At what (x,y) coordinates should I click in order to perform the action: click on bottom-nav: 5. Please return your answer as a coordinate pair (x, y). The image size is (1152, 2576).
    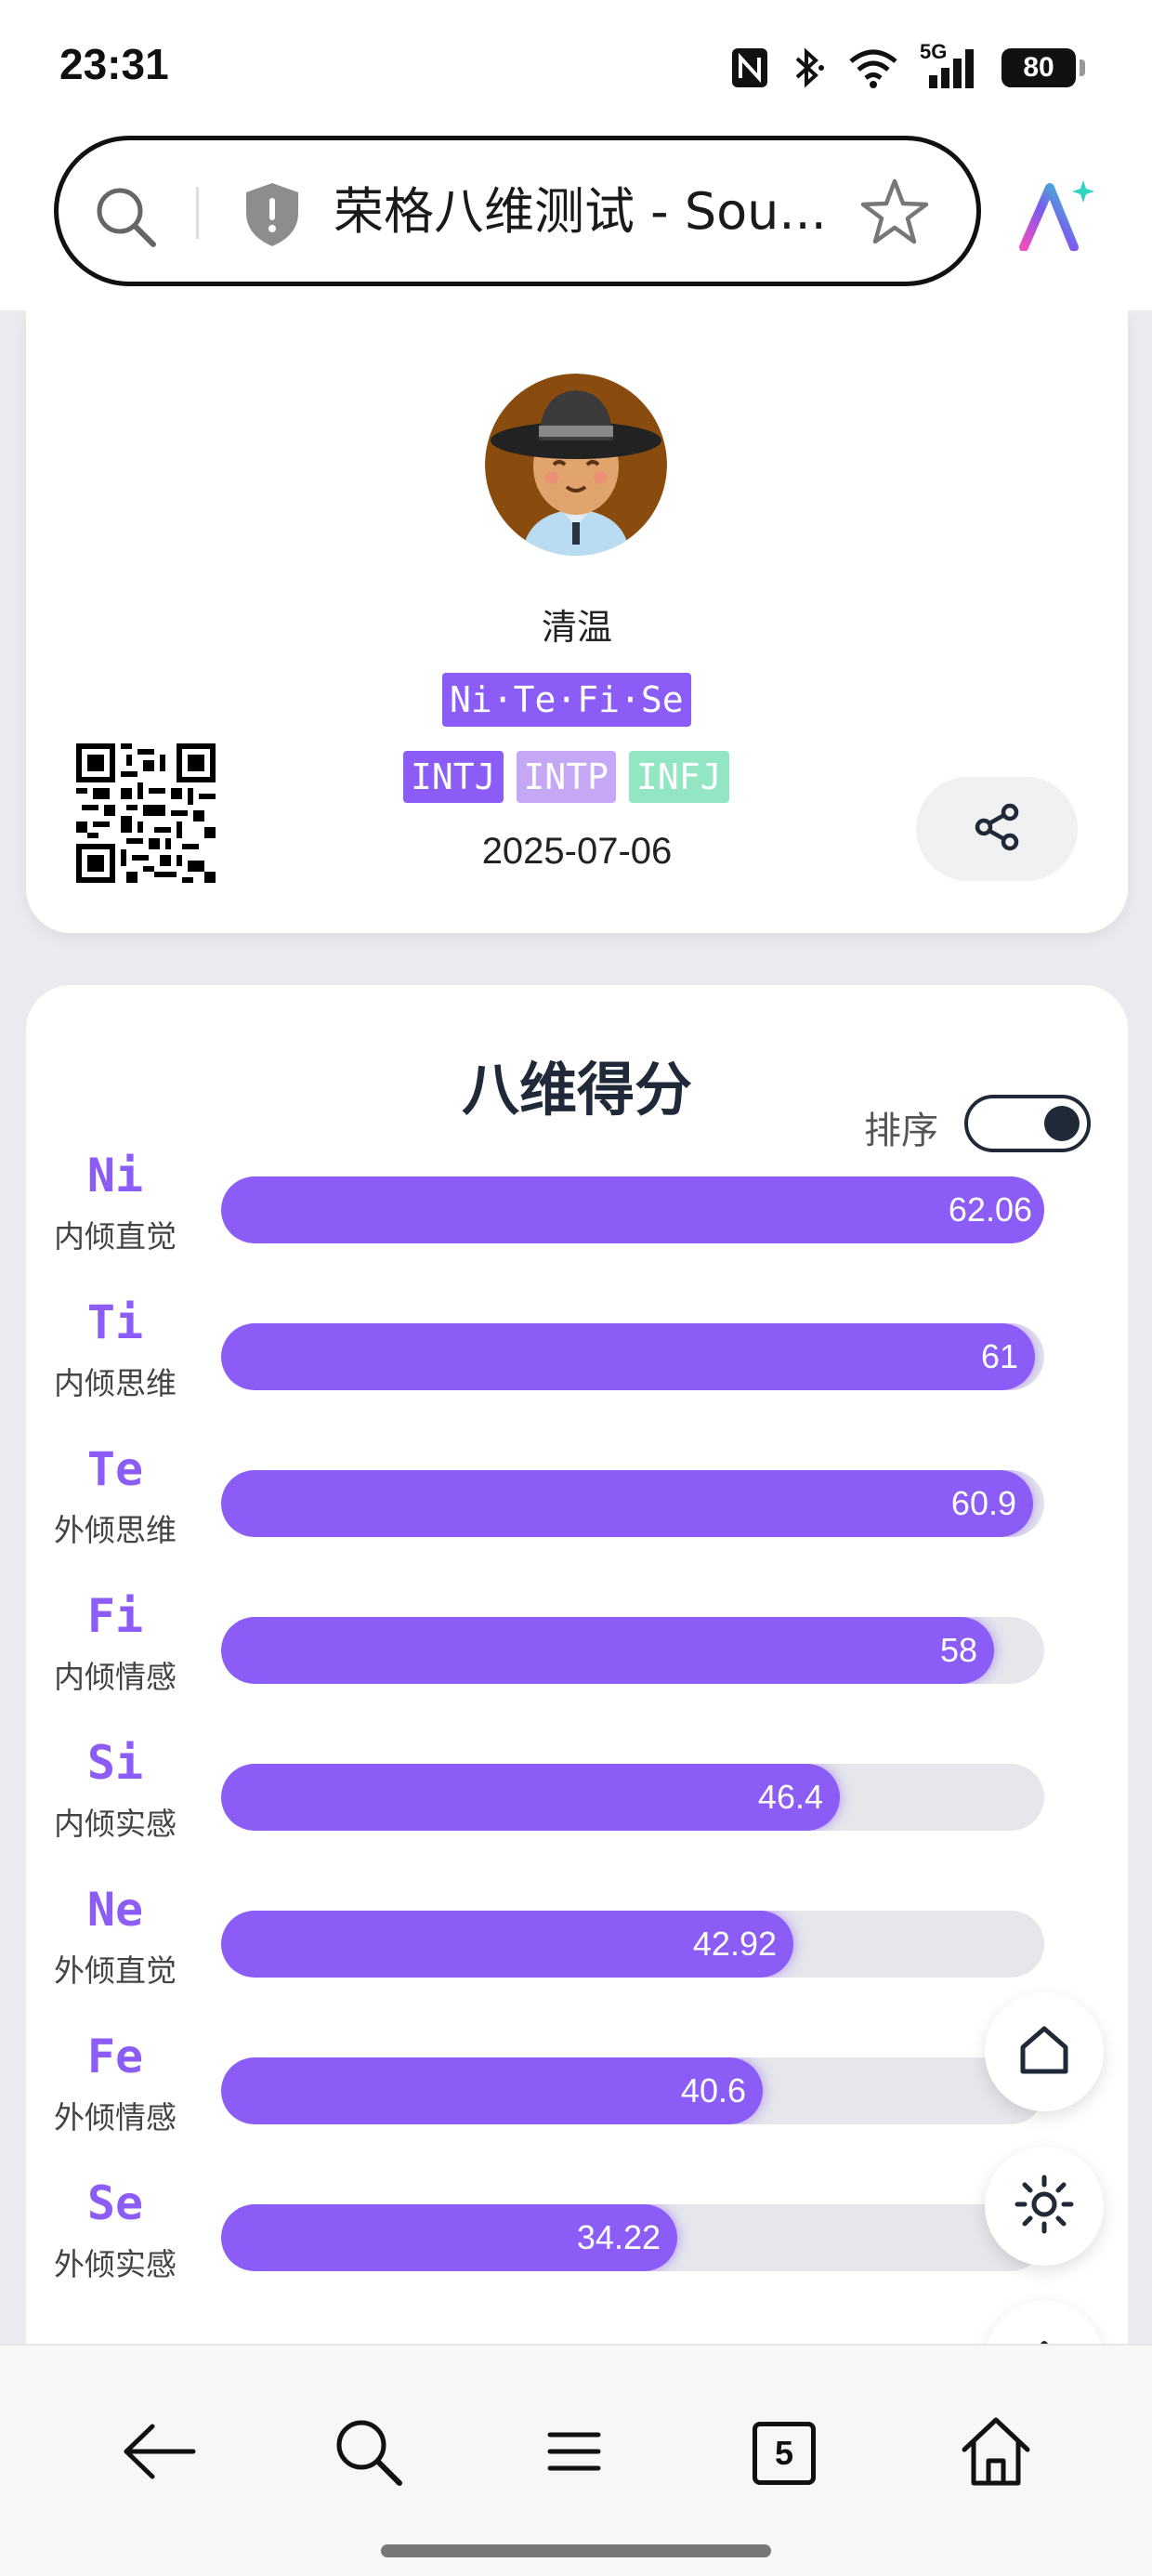
    Looking at the image, I should click on (576, 2460).